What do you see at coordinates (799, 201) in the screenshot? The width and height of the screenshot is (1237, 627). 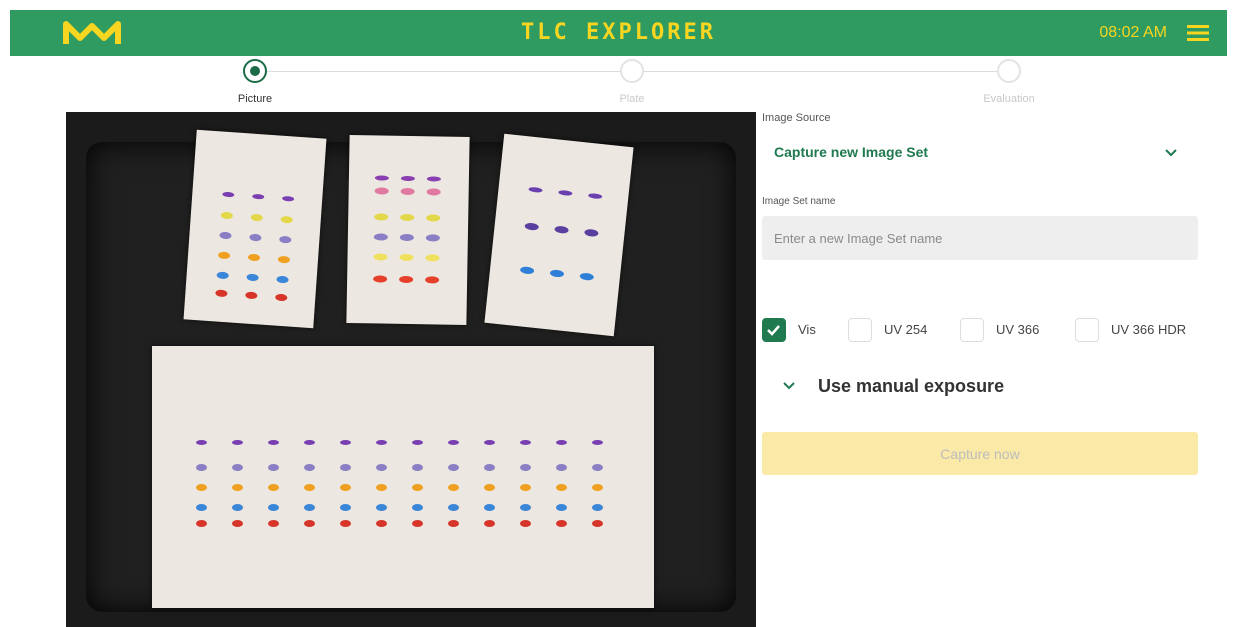 I see `image-set-name-label: Image Set name` at bounding box center [799, 201].